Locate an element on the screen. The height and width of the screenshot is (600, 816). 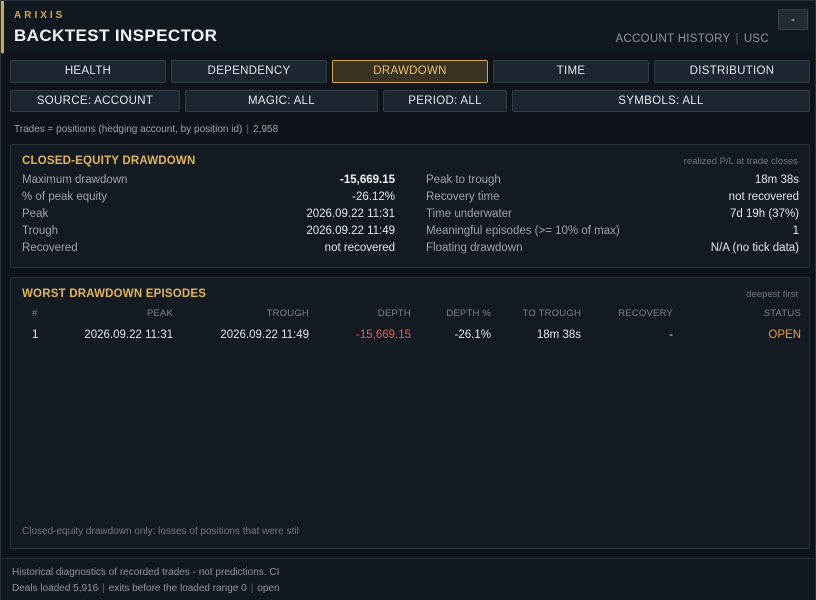
tab-distribution: DISTRIBUTION is located at coordinates (732, 71).